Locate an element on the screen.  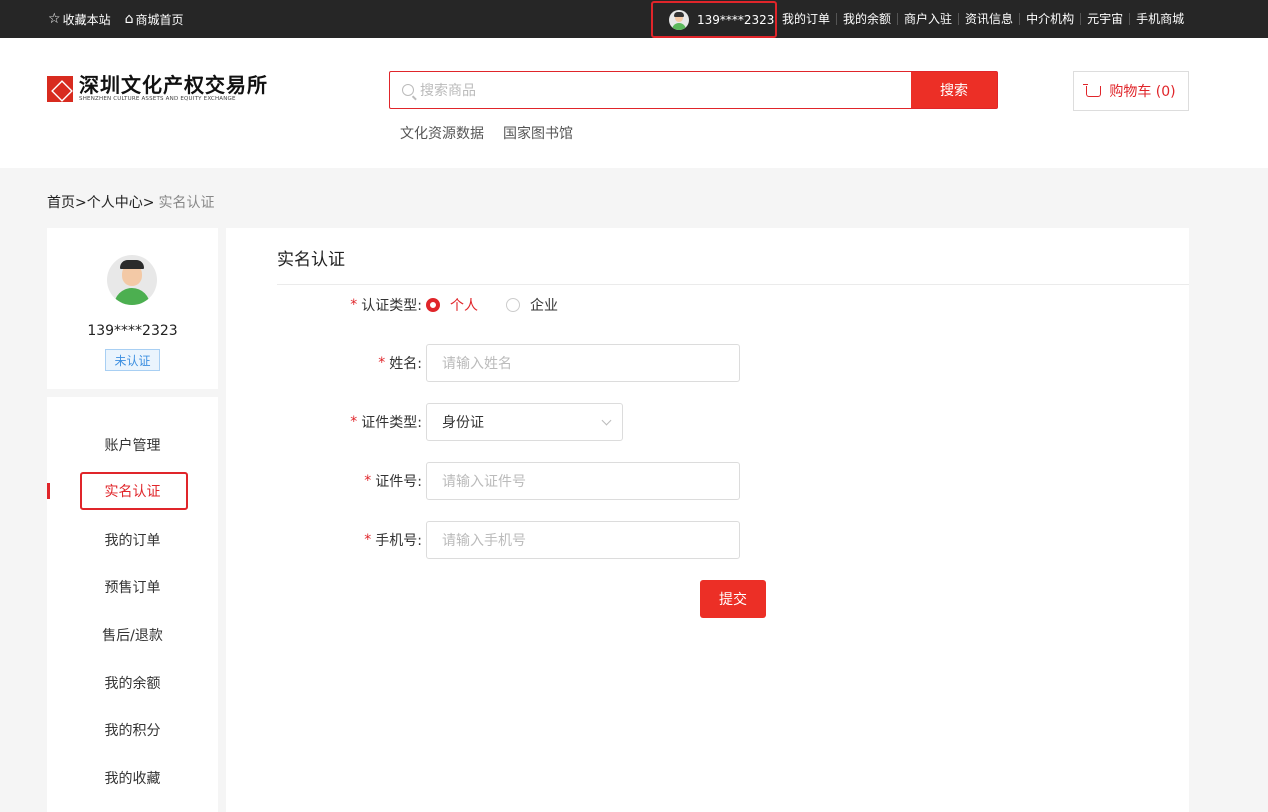
profile-card: 139****2323 未认证 is located at coordinates (132, 308).